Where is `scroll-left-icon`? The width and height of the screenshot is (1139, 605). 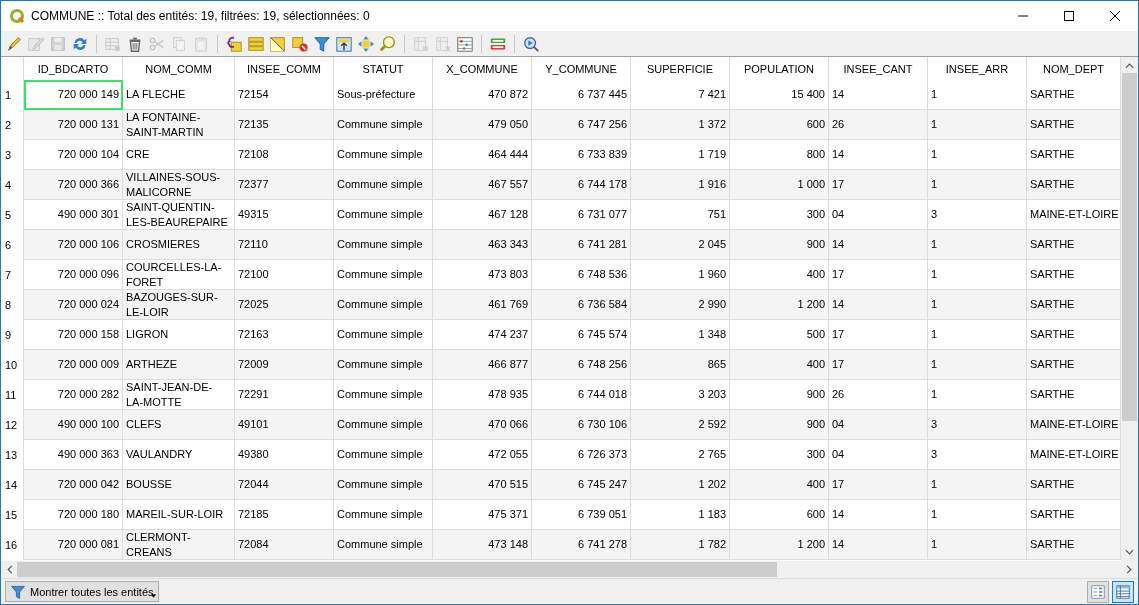 scroll-left-icon is located at coordinates (10, 569).